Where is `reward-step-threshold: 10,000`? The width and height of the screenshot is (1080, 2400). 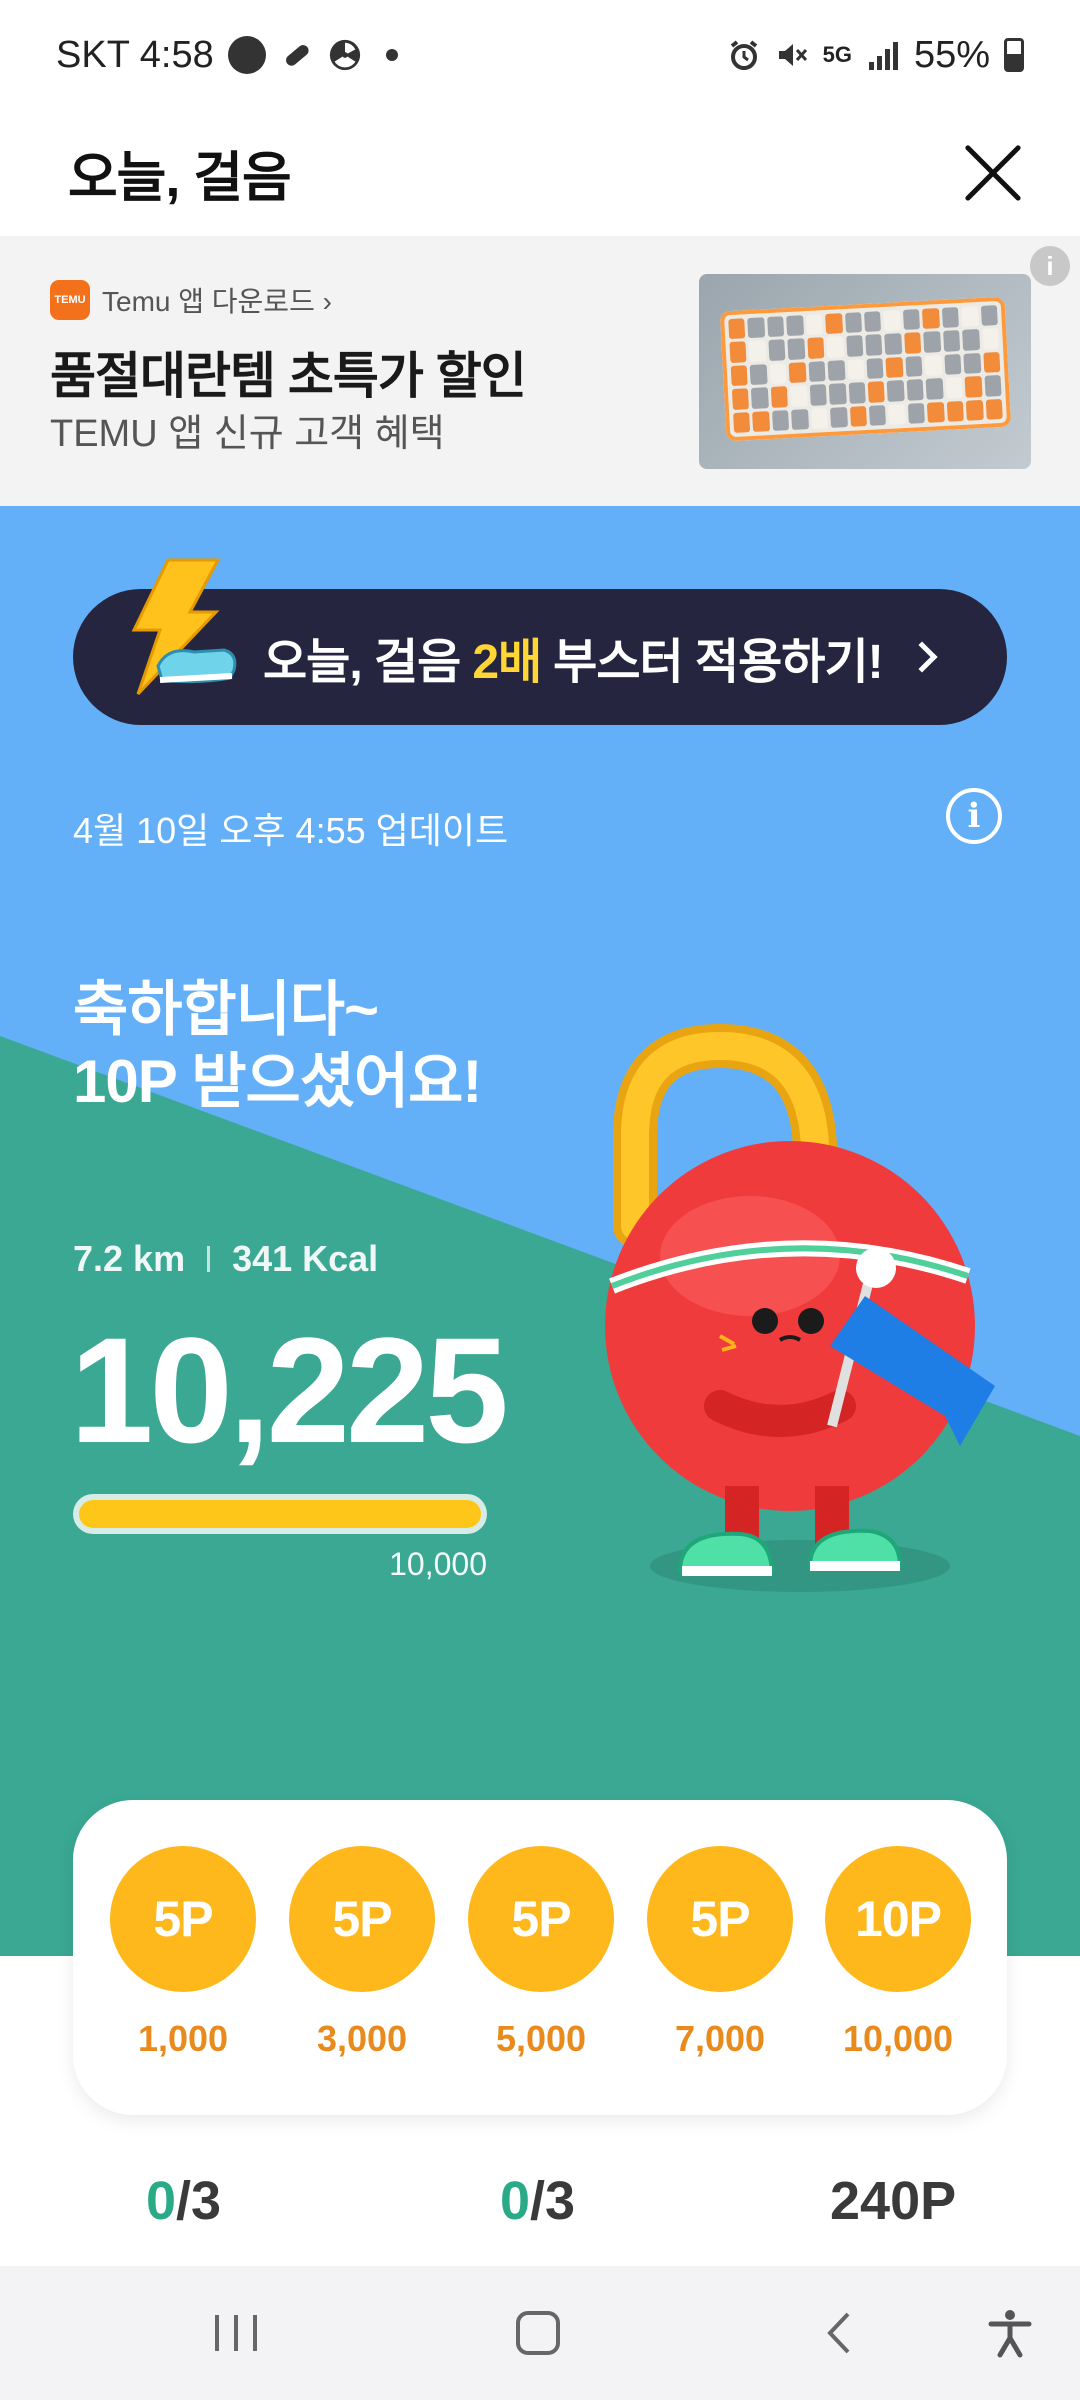
reward-step-threshold: 10,000 is located at coordinates (898, 2038).